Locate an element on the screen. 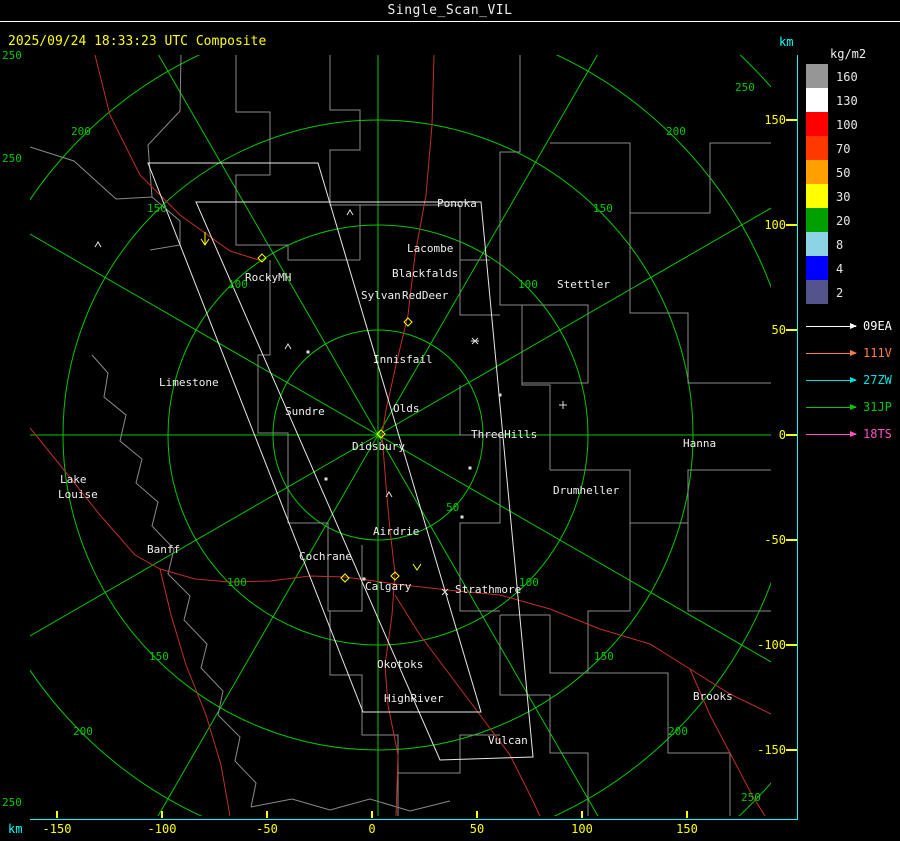  colorbar-value: 50 is located at coordinates (843, 173).